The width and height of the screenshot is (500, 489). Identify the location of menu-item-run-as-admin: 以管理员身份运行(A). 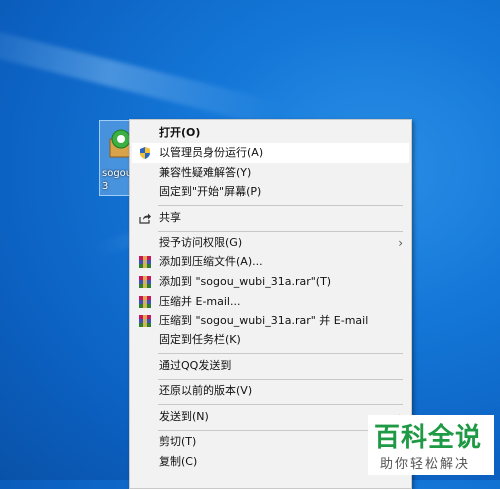
(270, 153).